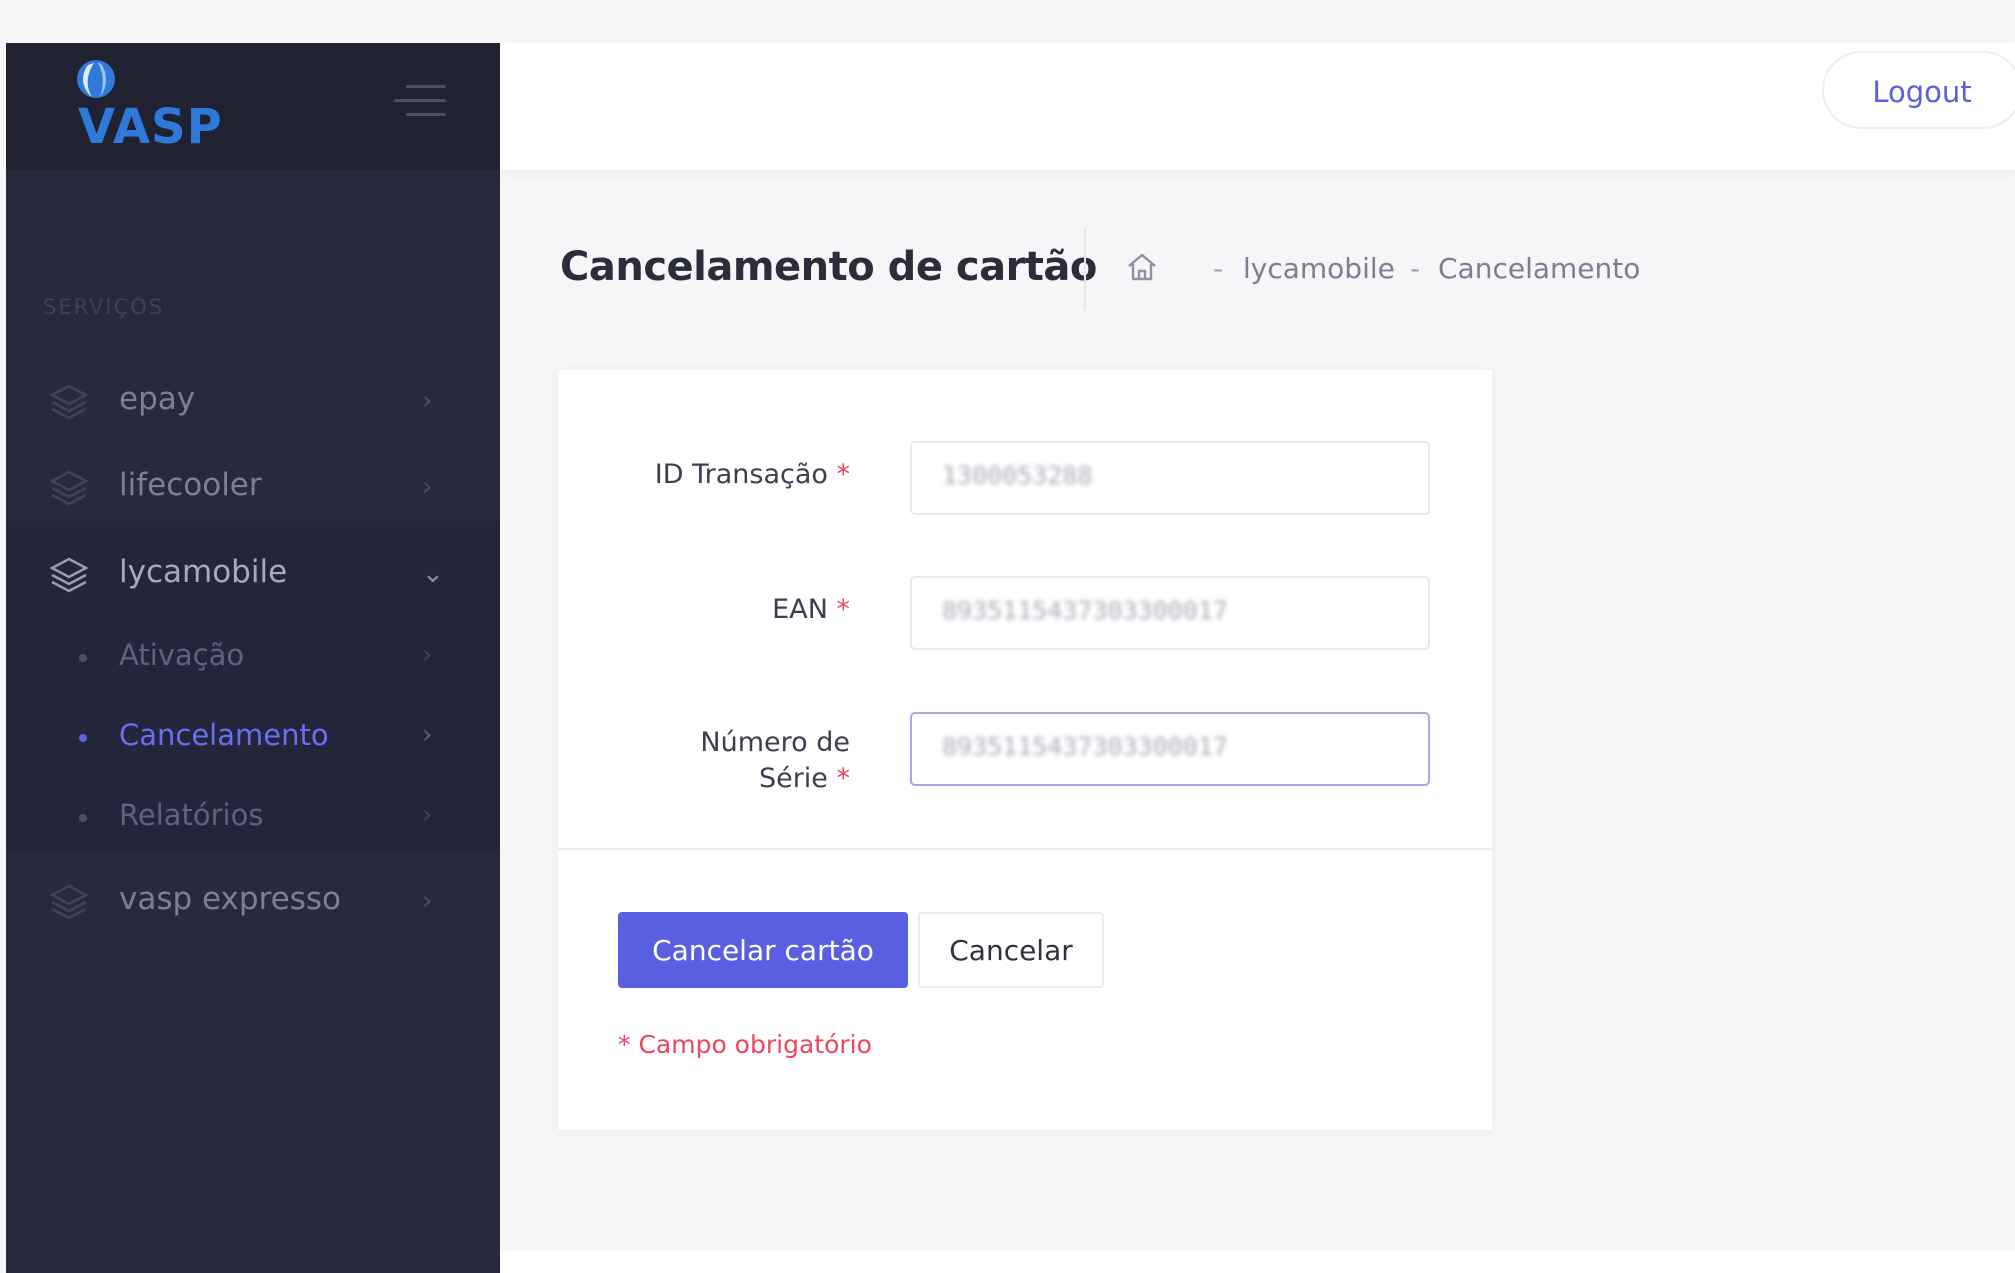 The width and height of the screenshot is (2015, 1273). I want to click on breadcrumb-lycamobile: lycamobile, so click(1319, 268).